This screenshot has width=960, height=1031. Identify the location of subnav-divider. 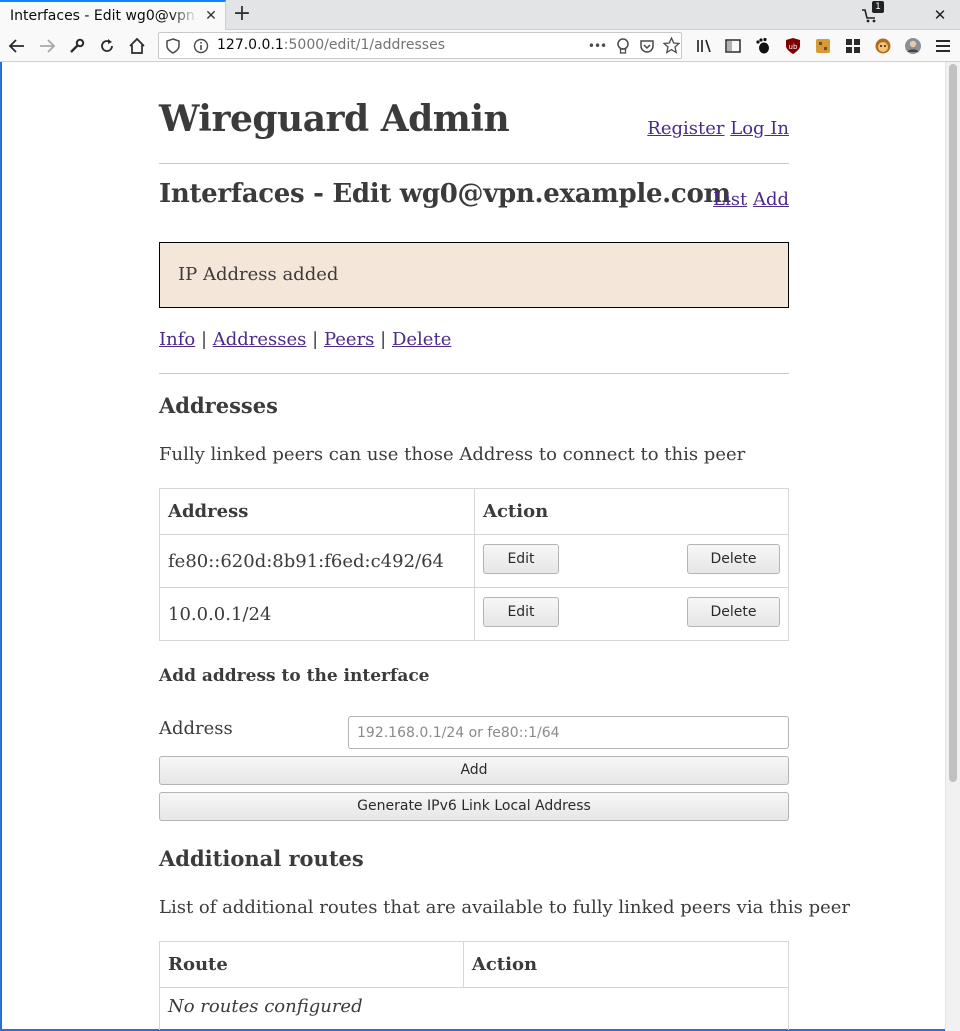
(474, 373).